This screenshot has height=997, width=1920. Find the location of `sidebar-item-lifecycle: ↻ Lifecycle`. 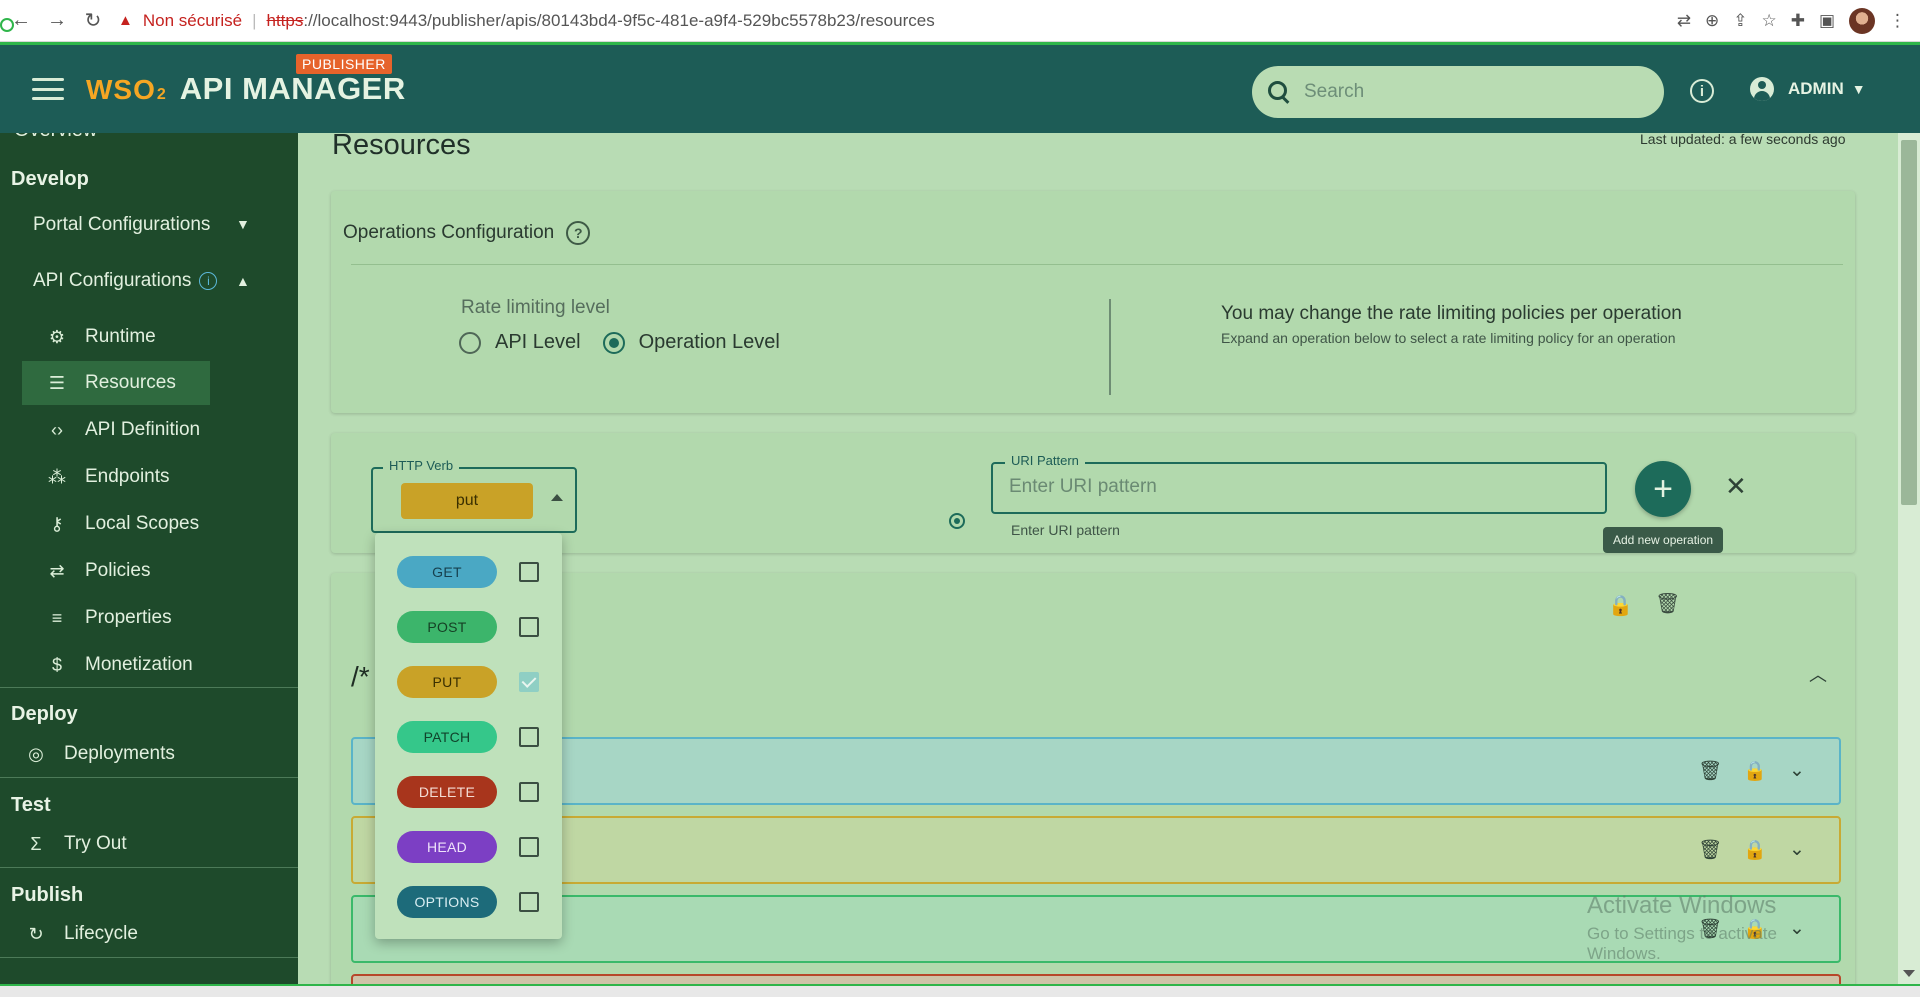

sidebar-item-lifecycle: ↻ Lifecycle is located at coordinates (144, 934).